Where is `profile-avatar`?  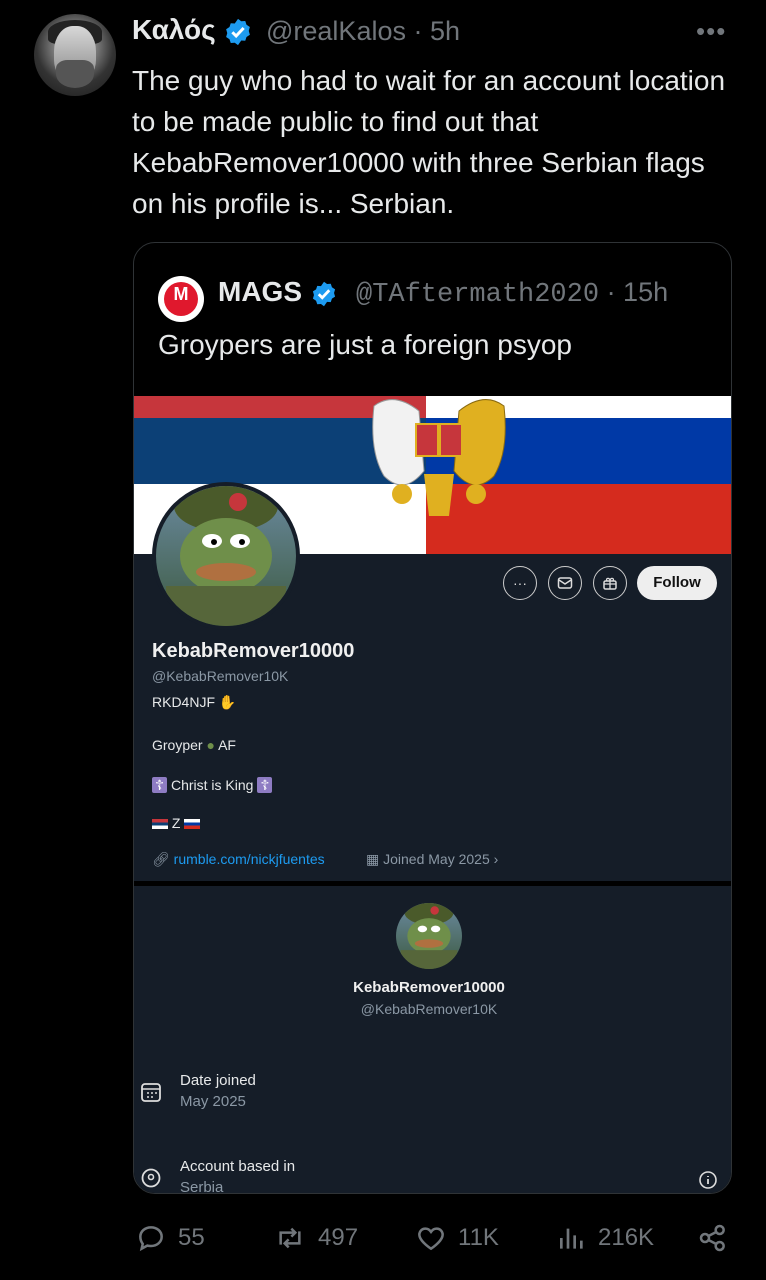
profile-avatar is located at coordinates (226, 556).